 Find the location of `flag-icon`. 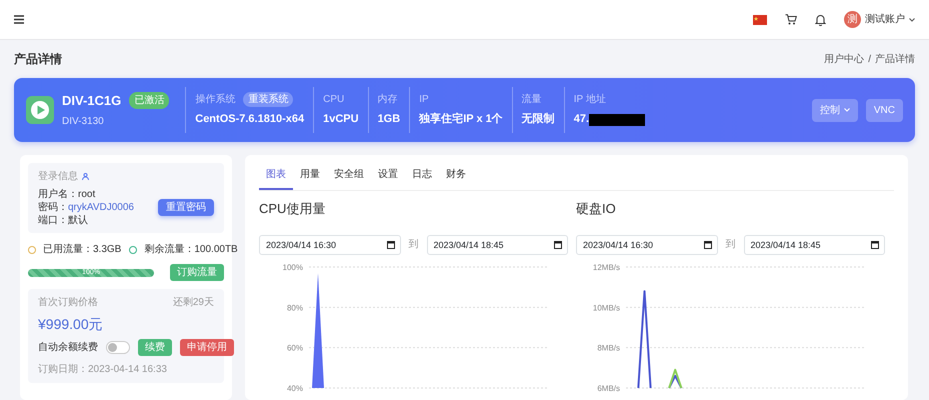

flag-icon is located at coordinates (760, 19).